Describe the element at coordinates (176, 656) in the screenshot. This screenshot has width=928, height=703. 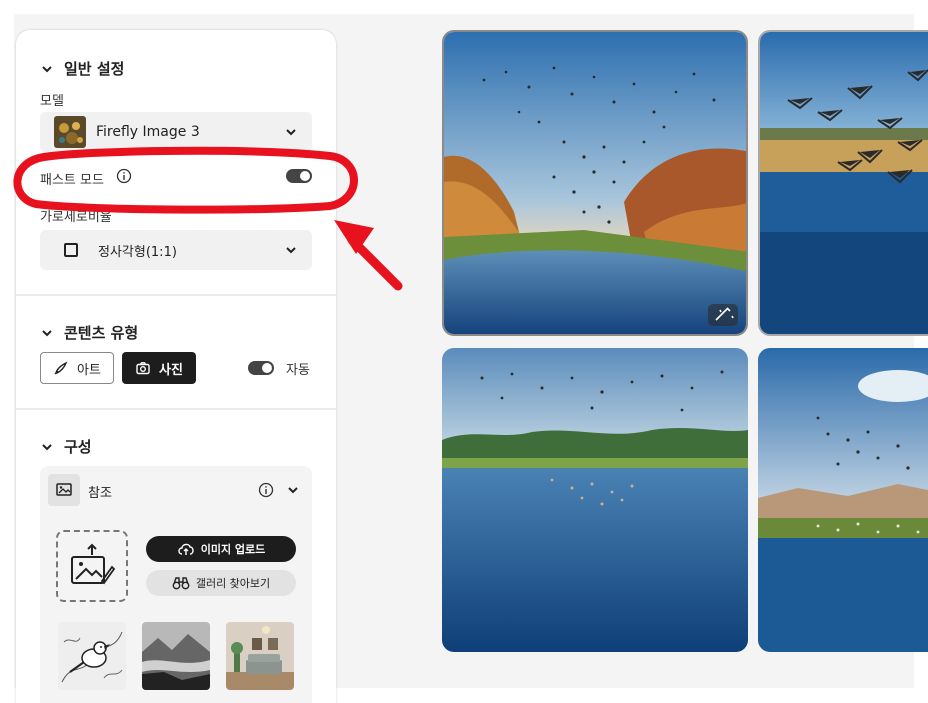
I see `reference-thumbnail-mountain-lake` at that location.